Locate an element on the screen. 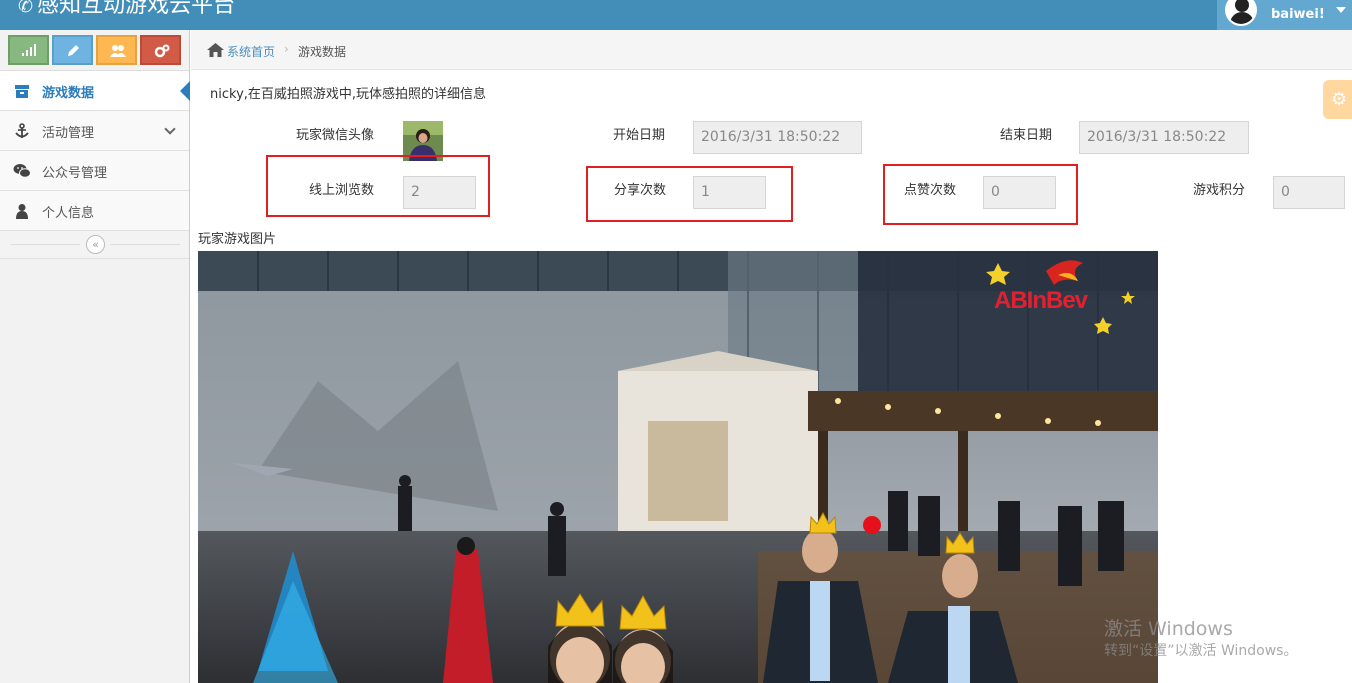 This screenshot has width=1352, height=683. likes-highlight-box is located at coordinates (980, 194).